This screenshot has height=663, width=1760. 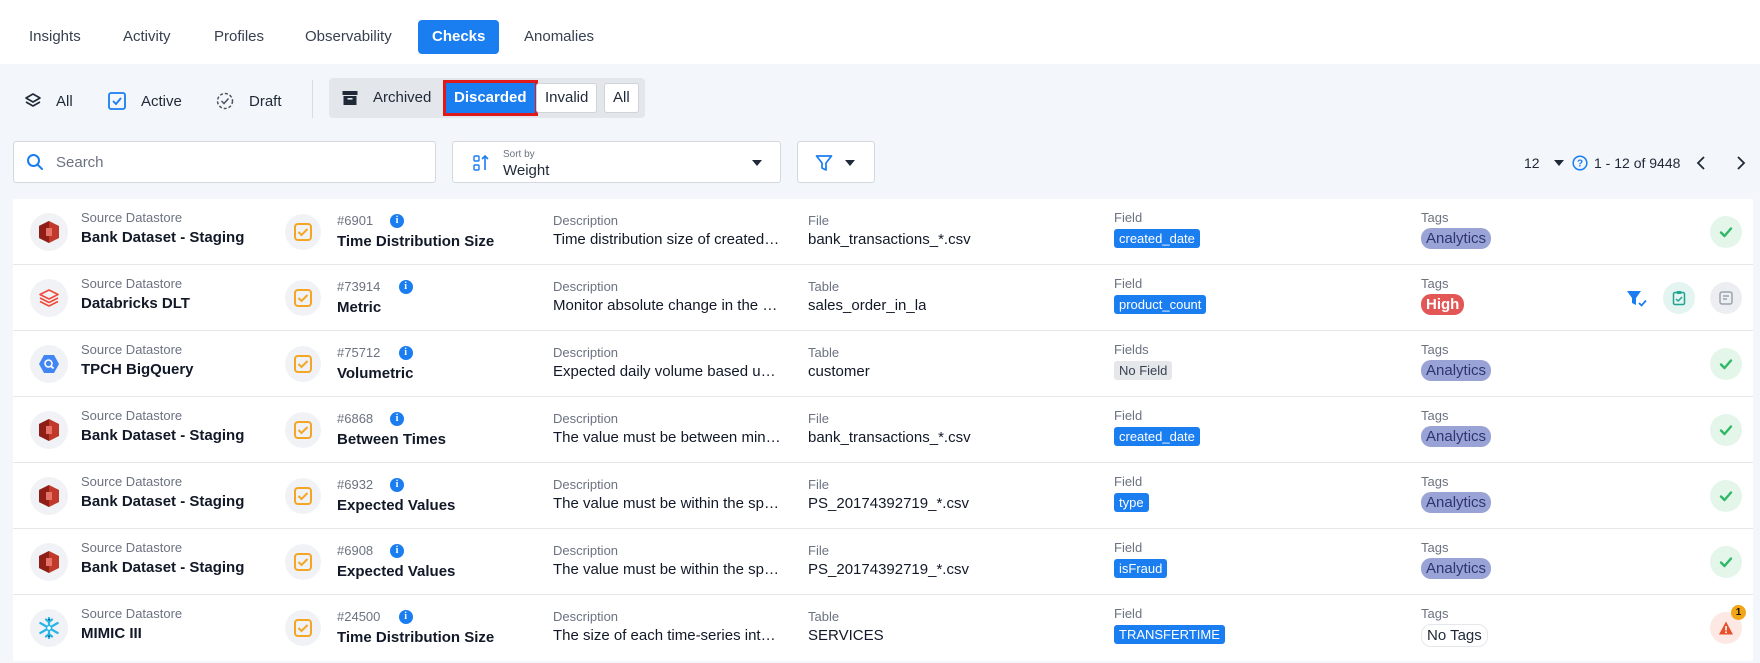 I want to click on container-name: customer, so click(x=839, y=371).